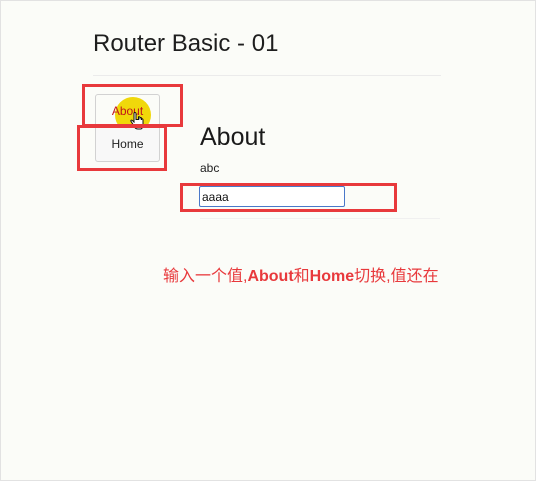 The height and width of the screenshot is (481, 536). I want to click on content-divider, so click(320, 218).